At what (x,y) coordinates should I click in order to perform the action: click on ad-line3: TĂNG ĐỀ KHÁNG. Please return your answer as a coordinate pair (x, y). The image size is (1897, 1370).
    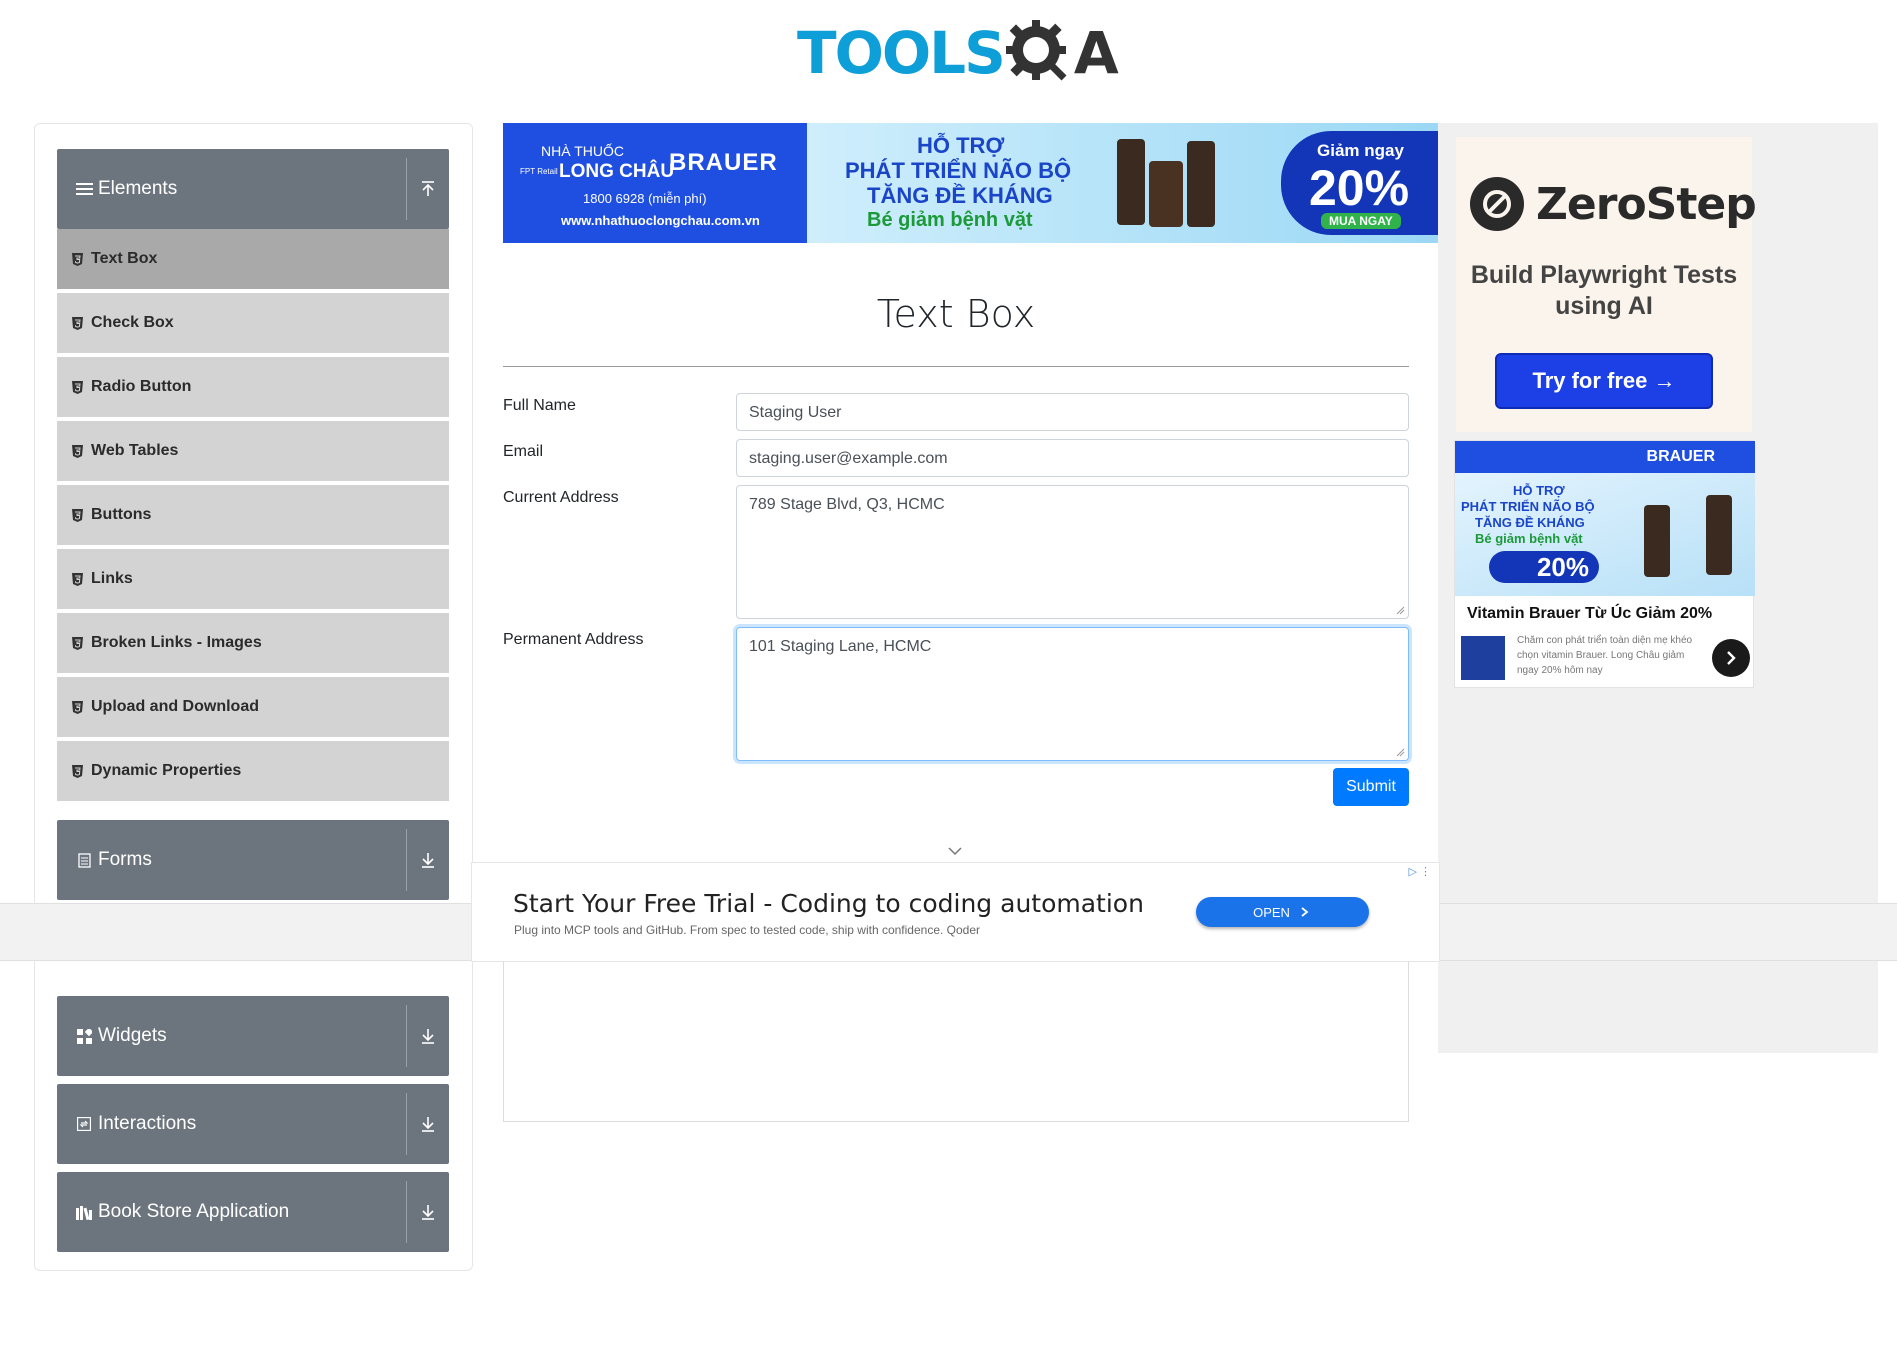
    Looking at the image, I should click on (960, 195).